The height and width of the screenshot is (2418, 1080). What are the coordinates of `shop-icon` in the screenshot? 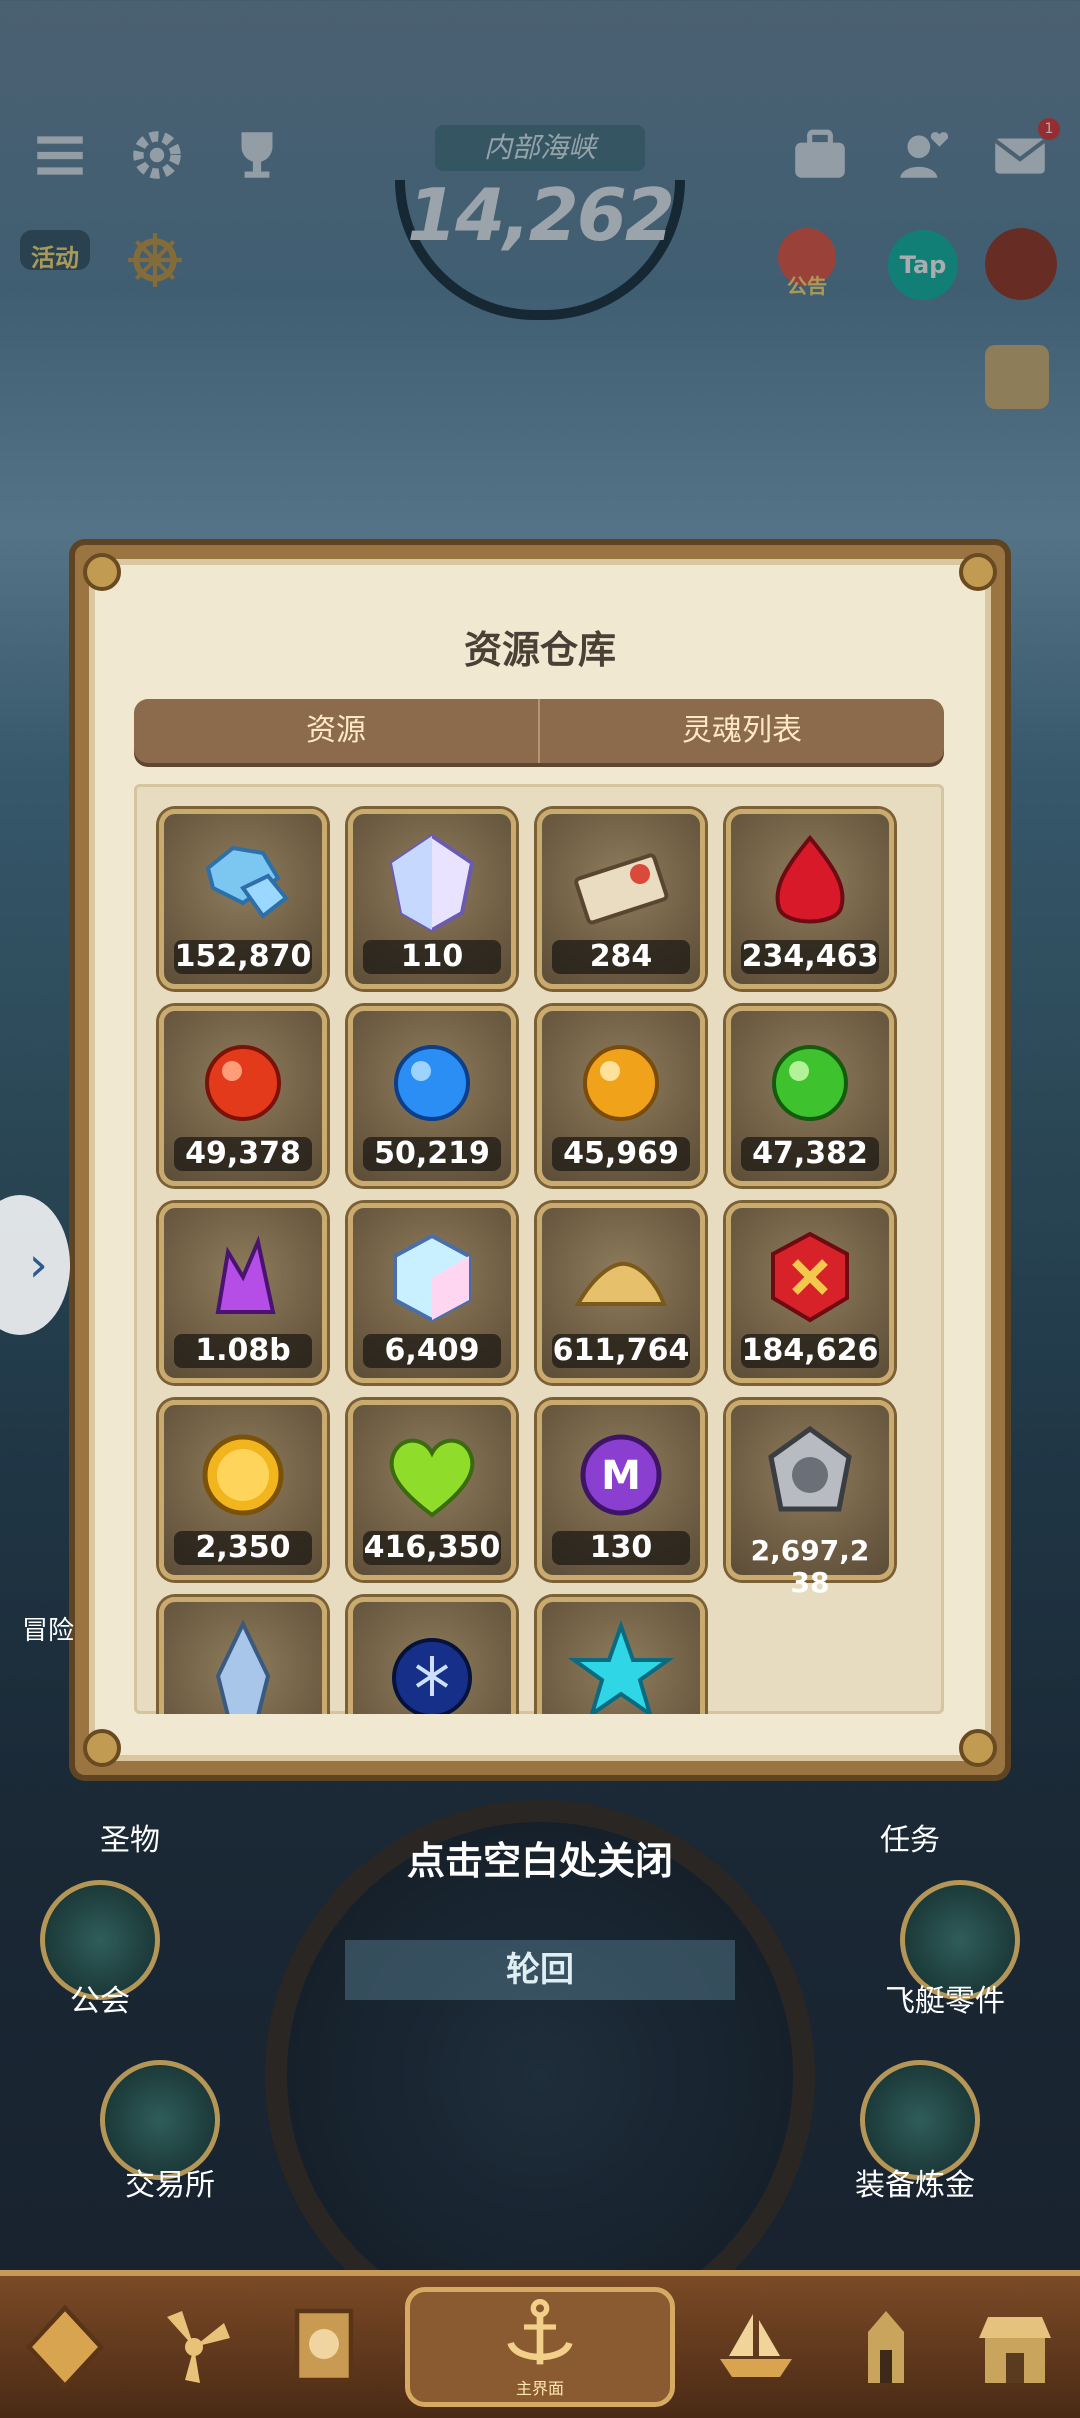 It's located at (1015, 2350).